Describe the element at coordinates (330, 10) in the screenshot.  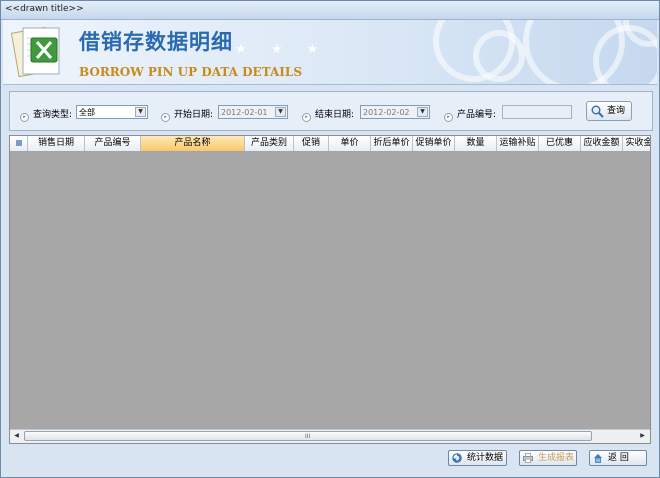
I see `title-bar: <<drawn title>>` at that location.